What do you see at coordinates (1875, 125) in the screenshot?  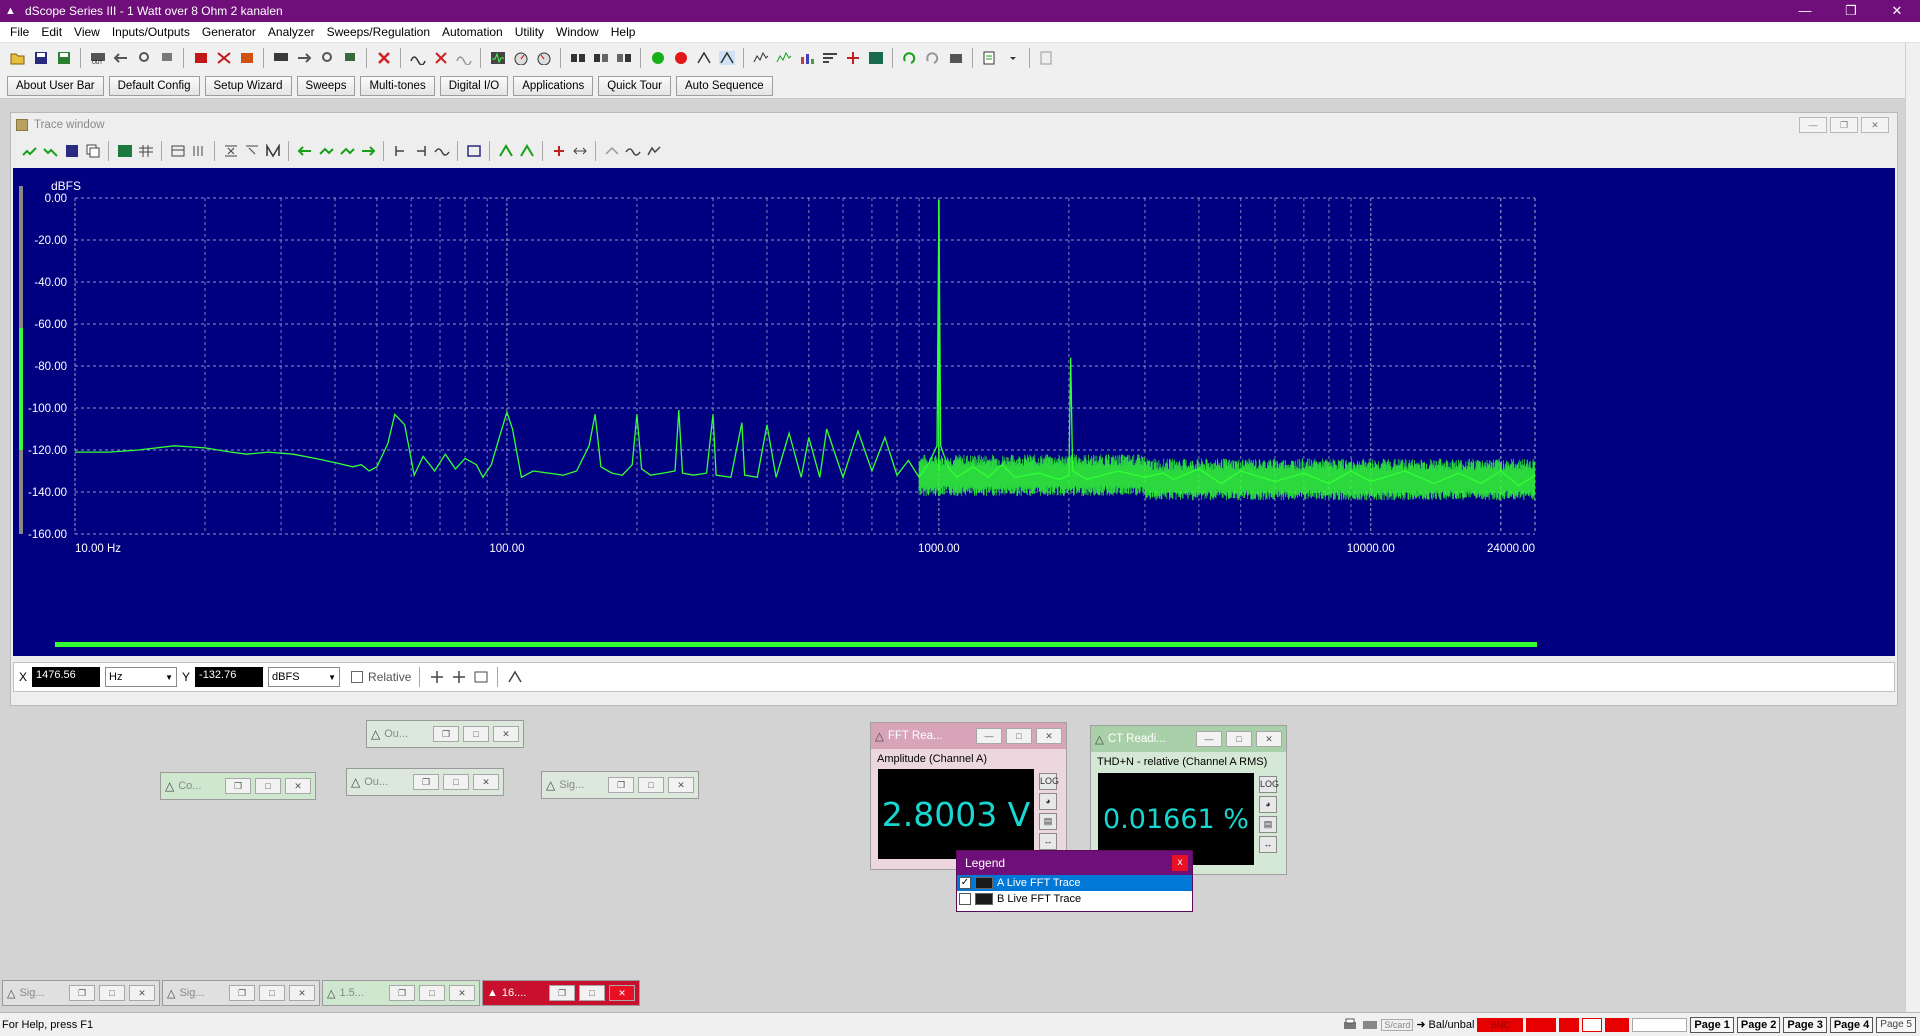 I see `trace-close-button: ✕` at bounding box center [1875, 125].